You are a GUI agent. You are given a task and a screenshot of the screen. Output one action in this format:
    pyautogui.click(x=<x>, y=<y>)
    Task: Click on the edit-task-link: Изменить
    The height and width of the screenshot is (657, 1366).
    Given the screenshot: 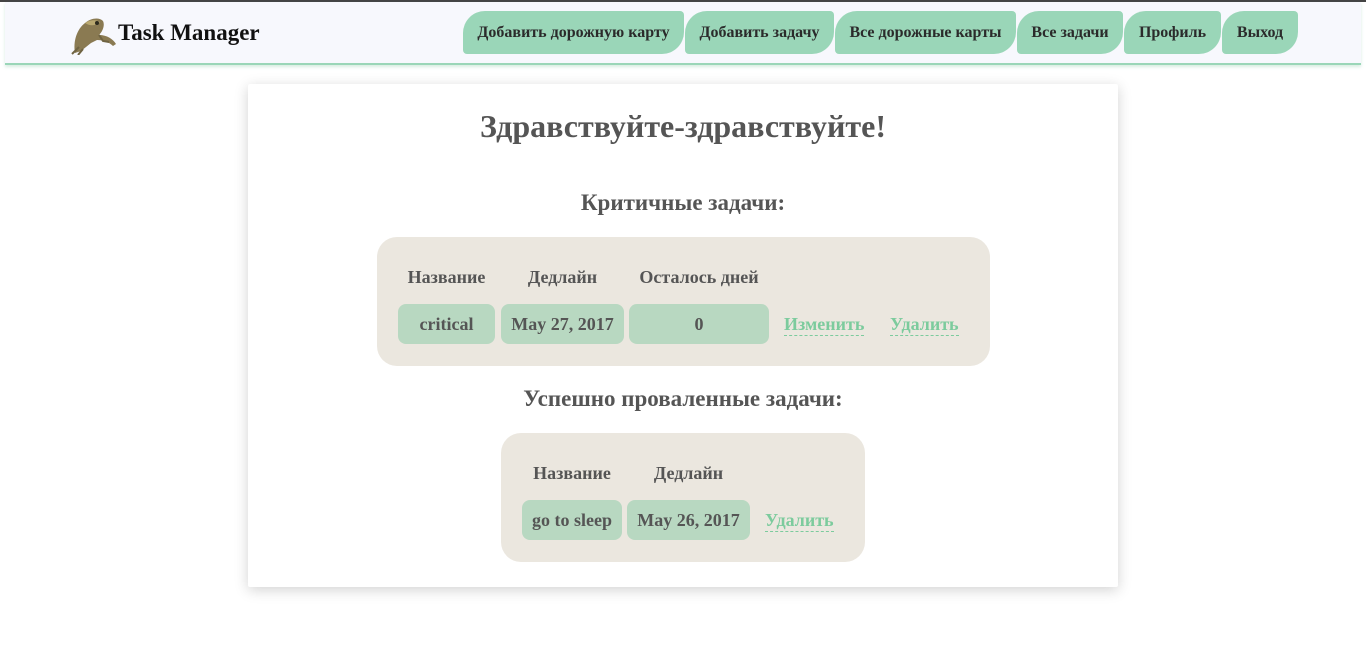 What is the action you would take?
    pyautogui.click(x=824, y=324)
    